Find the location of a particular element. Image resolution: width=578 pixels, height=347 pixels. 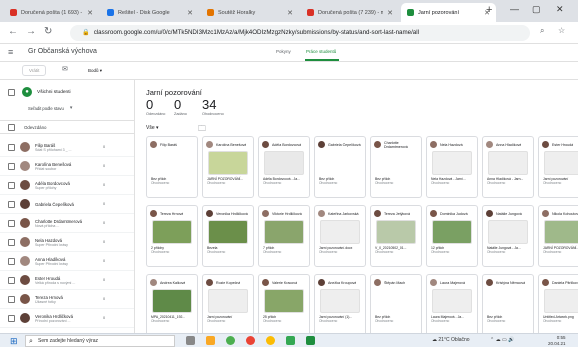

browser-tab: Doručená pošta (1 693) - hrv ✕ is located at coordinates (51, 12).